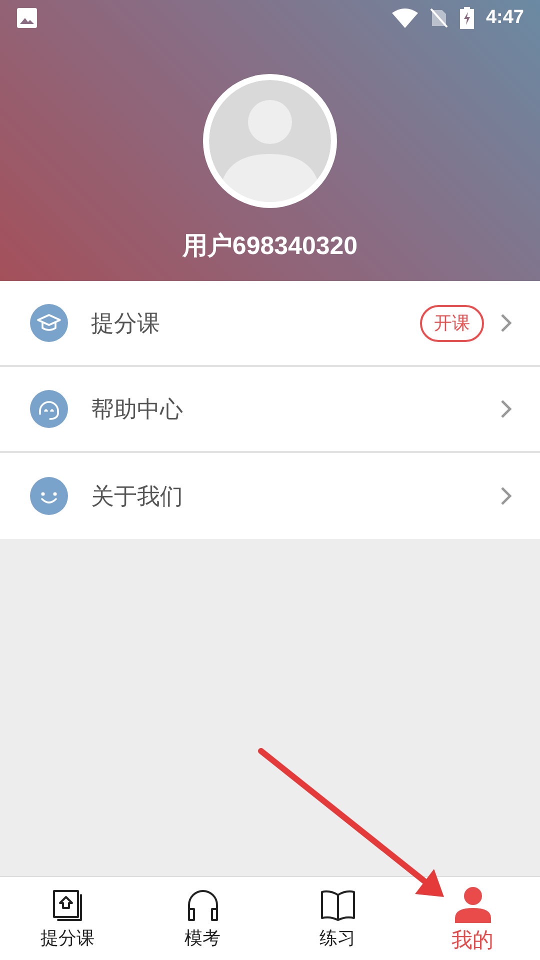 The width and height of the screenshot is (540, 960). What do you see at coordinates (137, 409) in the screenshot?
I see `menu-label: 帮助中心` at bounding box center [137, 409].